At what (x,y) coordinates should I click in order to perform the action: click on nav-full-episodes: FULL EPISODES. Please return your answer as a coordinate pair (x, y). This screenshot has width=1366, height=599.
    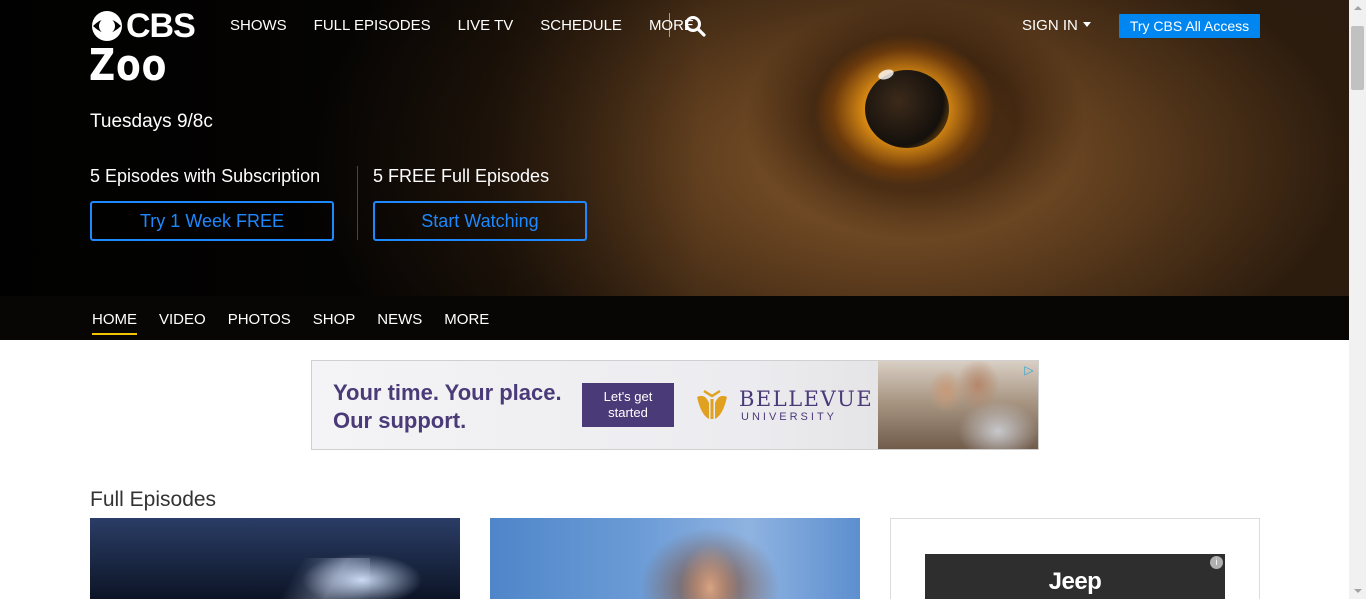
    Looking at the image, I should click on (372, 26).